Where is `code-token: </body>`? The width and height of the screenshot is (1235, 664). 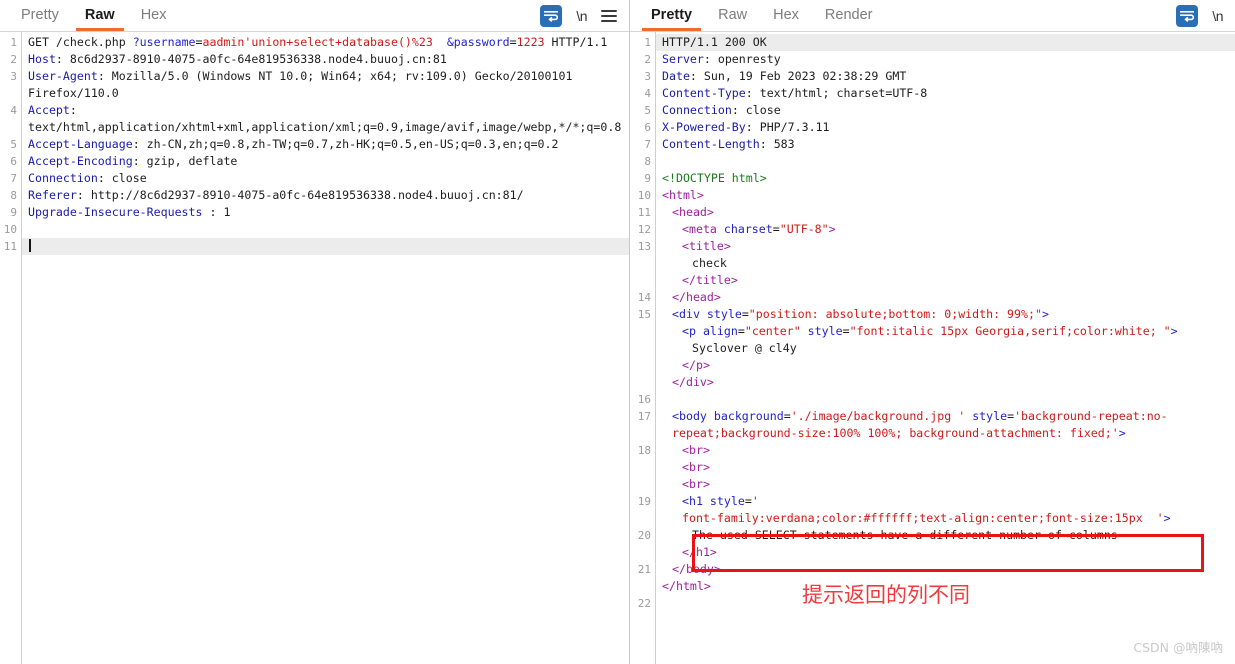 code-token: </body> is located at coordinates (696, 569).